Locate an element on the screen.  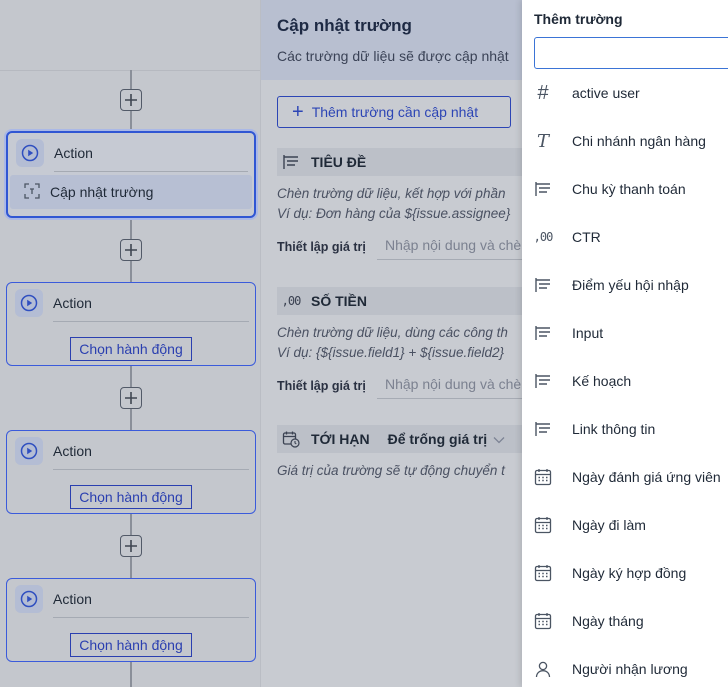
field-search-input is located at coordinates (631, 53).